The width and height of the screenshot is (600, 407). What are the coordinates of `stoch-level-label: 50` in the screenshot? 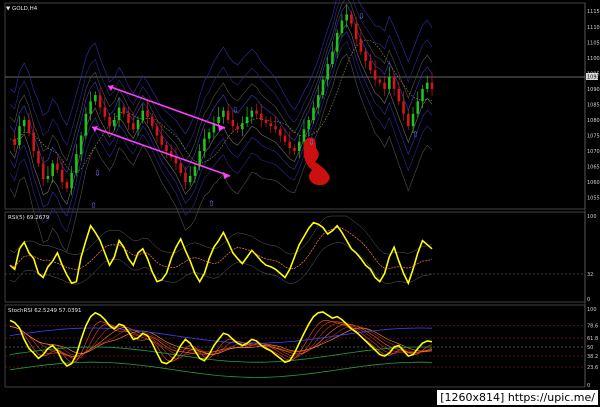 It's located at (590, 348).